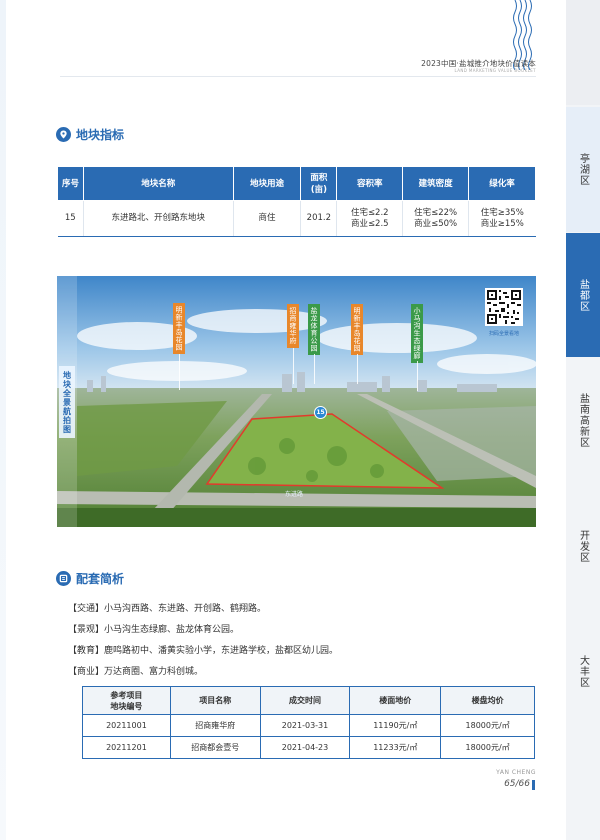 Image resolution: width=600 pixels, height=840 pixels. I want to click on location-pin-icon, so click(63, 134).